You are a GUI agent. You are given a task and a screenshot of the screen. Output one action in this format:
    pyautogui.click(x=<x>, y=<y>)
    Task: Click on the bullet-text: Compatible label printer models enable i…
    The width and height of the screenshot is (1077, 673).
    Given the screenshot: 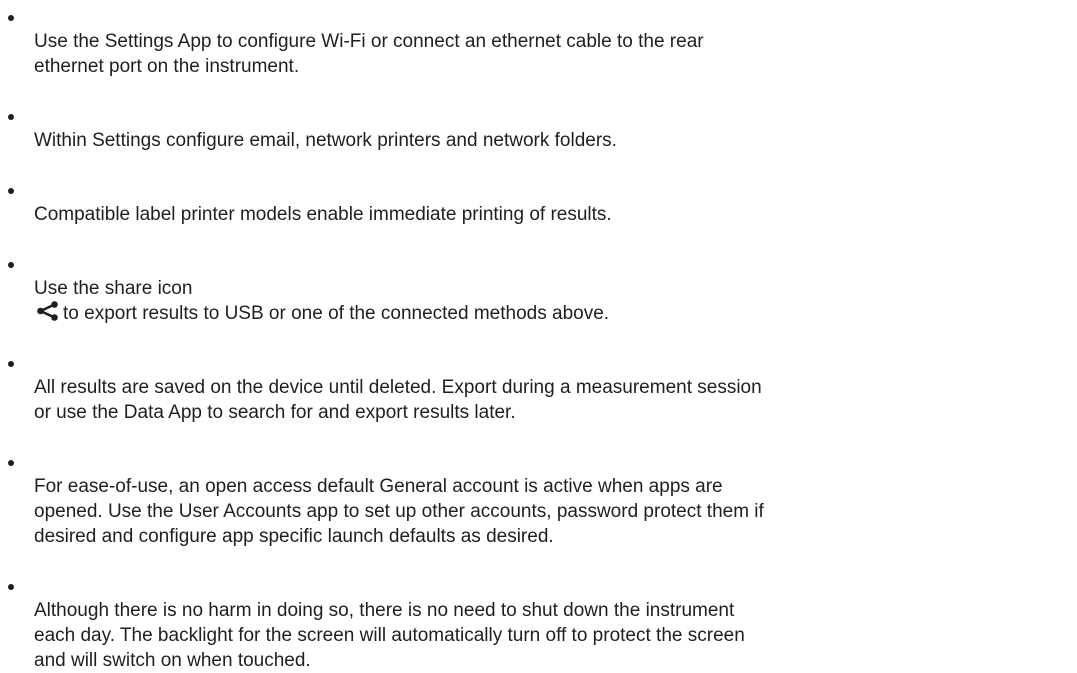 What is the action you would take?
    pyautogui.click(x=323, y=214)
    